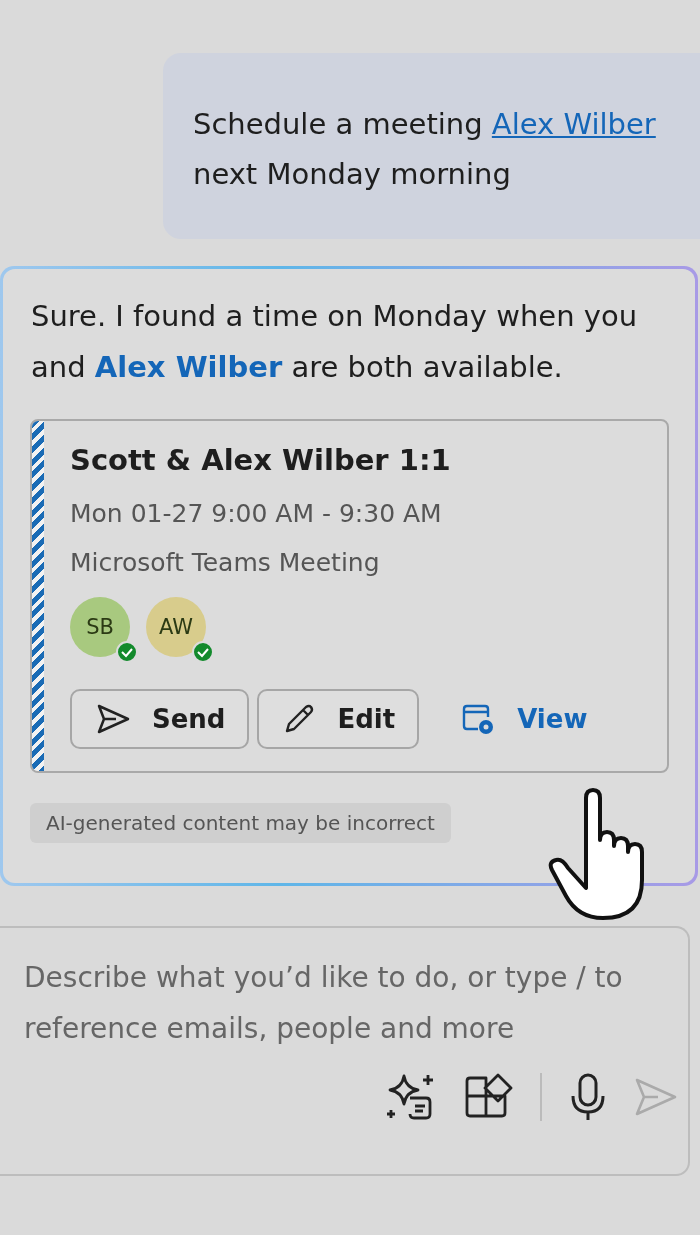 This screenshot has width=700, height=1235. Describe the element at coordinates (160, 719) in the screenshot. I see `send-button: Send` at that location.